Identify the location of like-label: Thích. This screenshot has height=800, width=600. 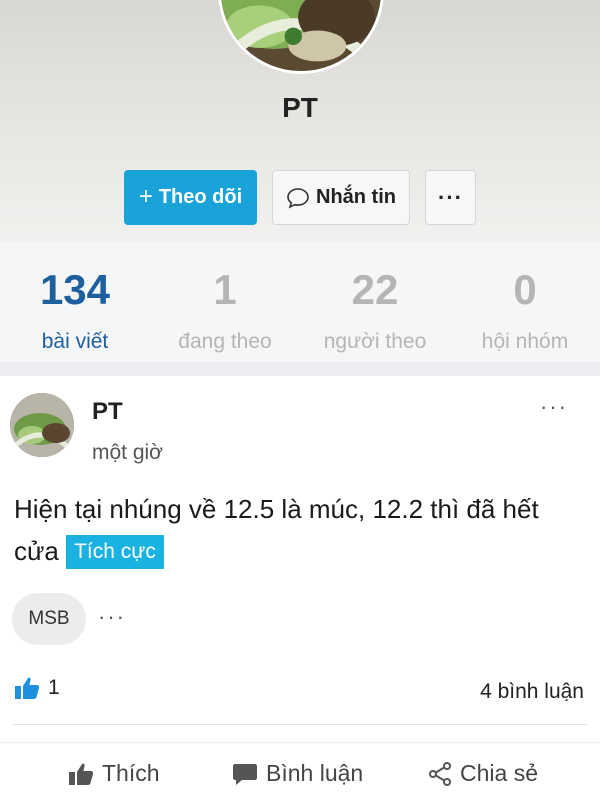
(131, 773).